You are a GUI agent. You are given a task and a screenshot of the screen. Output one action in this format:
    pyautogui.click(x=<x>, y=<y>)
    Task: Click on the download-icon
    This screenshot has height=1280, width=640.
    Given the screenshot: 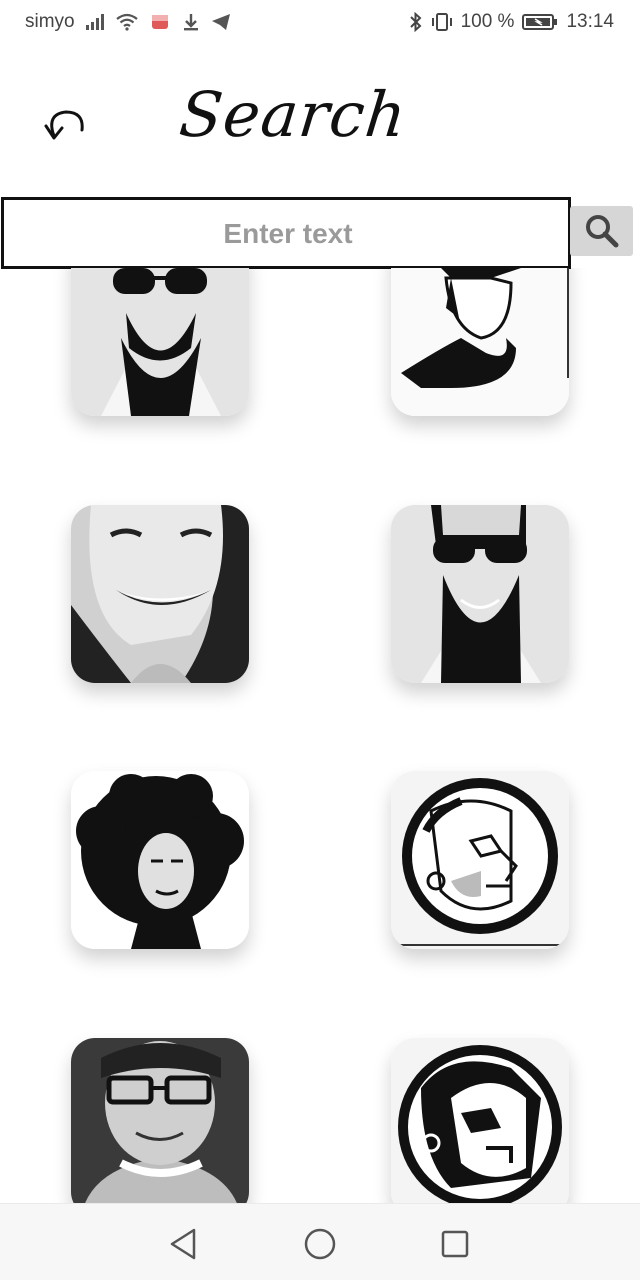 What is the action you would take?
    pyautogui.click(x=190, y=22)
    